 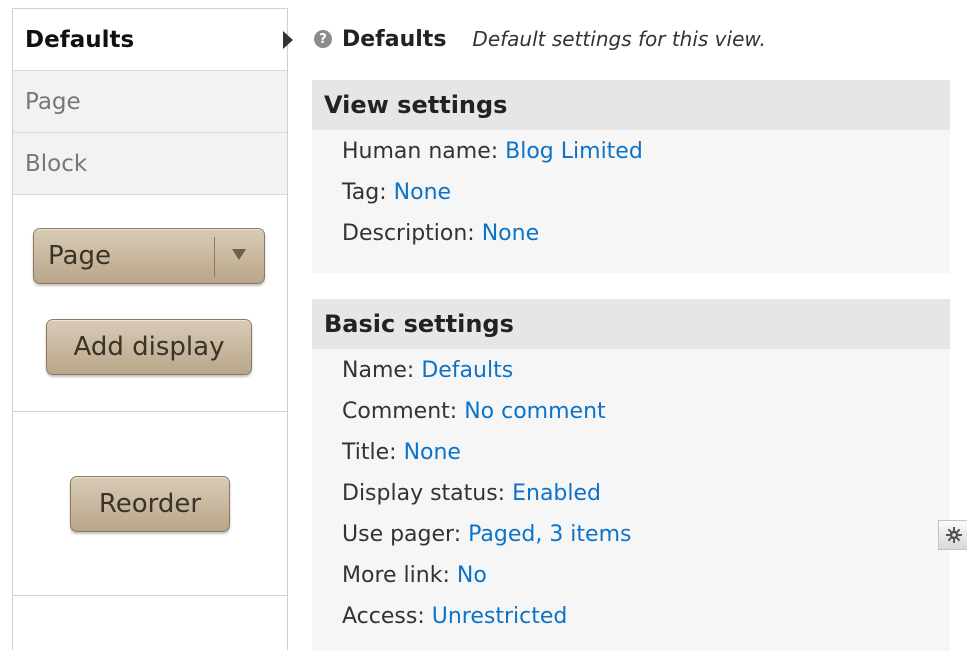 What do you see at coordinates (369, 452) in the screenshot?
I see `setting-label: Title:` at bounding box center [369, 452].